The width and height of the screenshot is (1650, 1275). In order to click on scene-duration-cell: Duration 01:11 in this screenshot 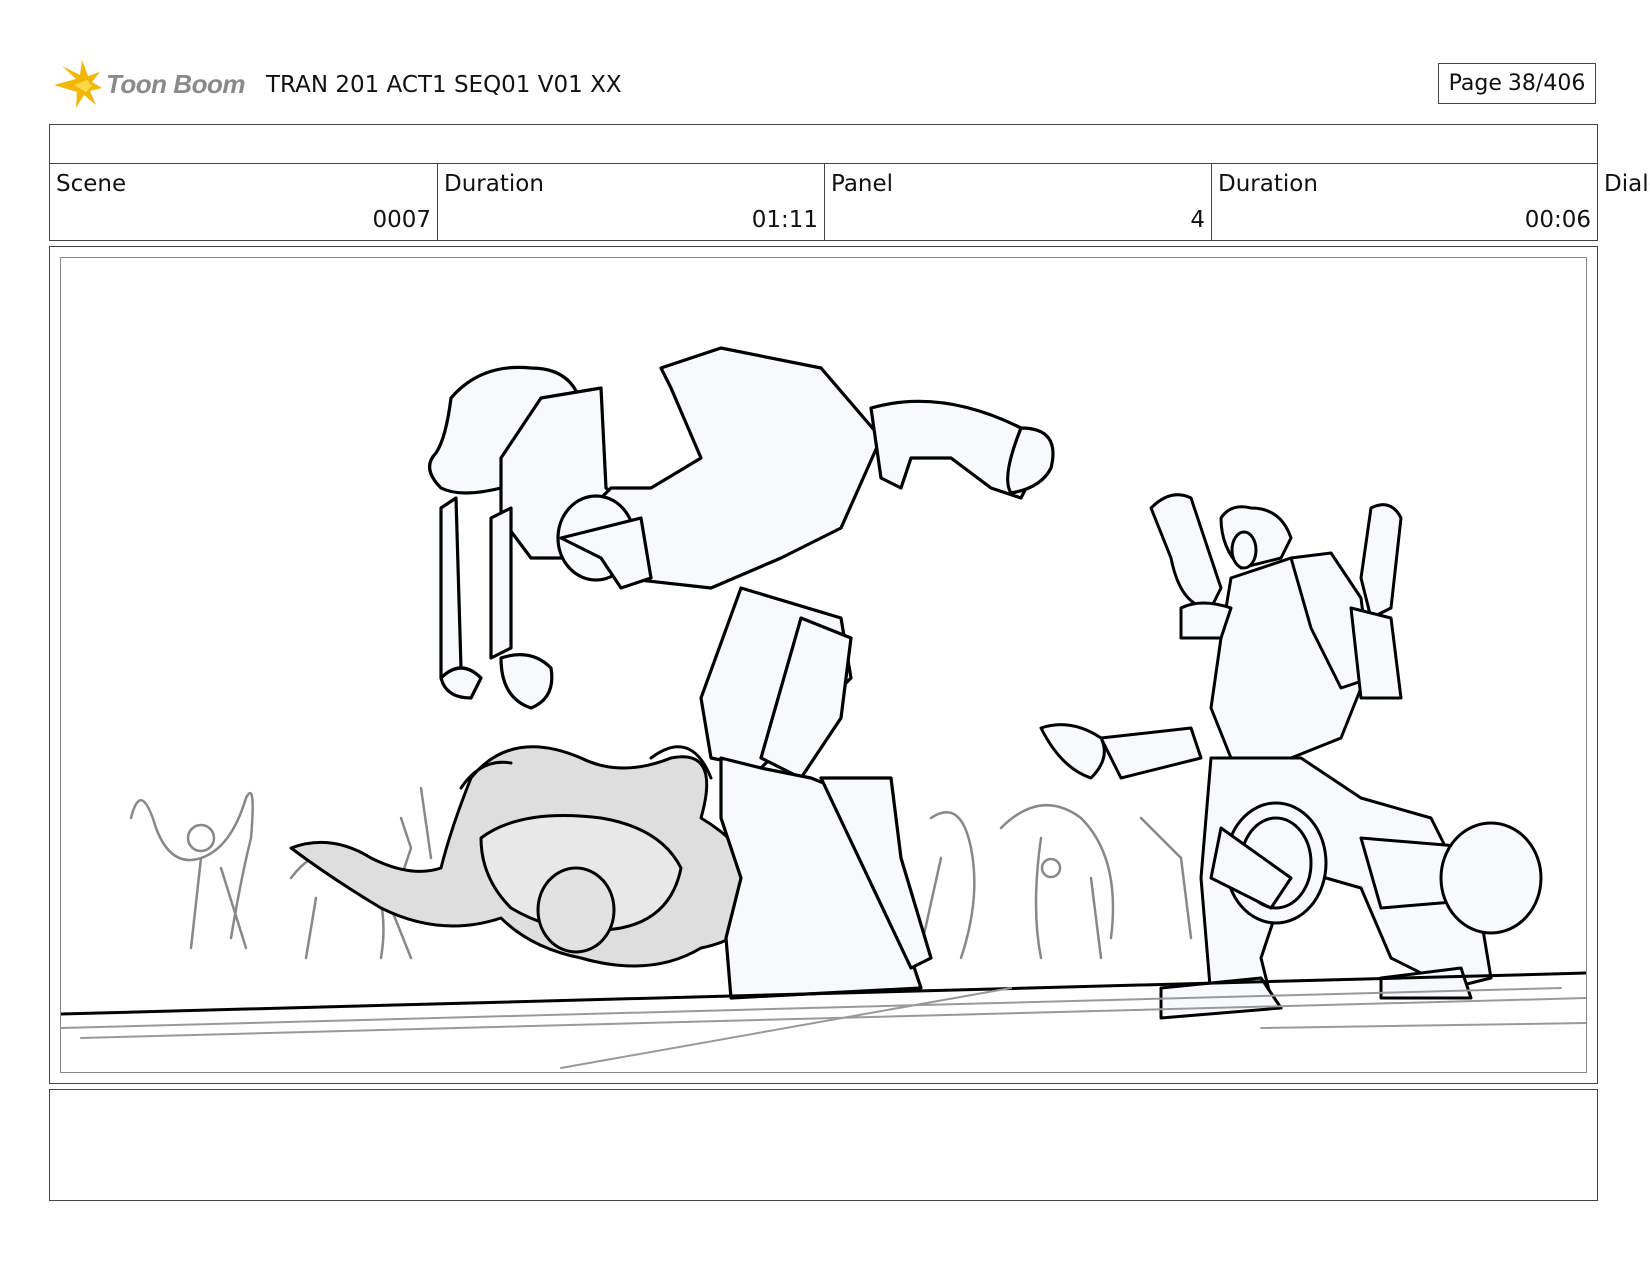, I will do `click(631, 202)`.